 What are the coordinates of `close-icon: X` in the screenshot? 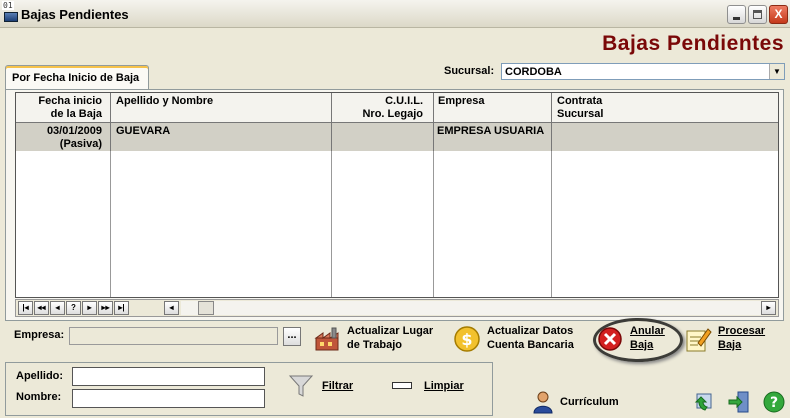 It's located at (778, 14).